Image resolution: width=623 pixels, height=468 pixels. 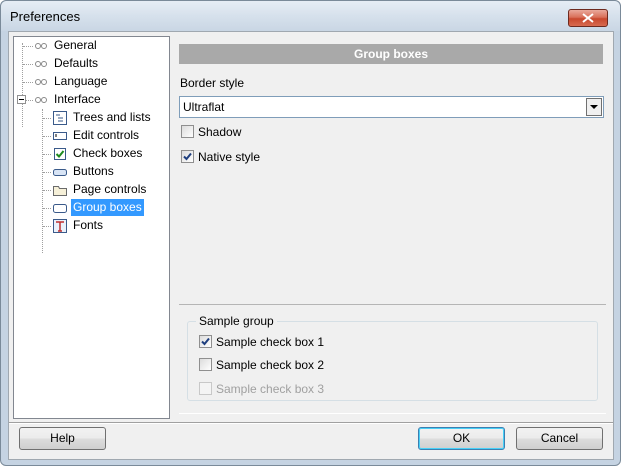 I want to click on tree-item-label: Check boxes, so click(x=108, y=153).